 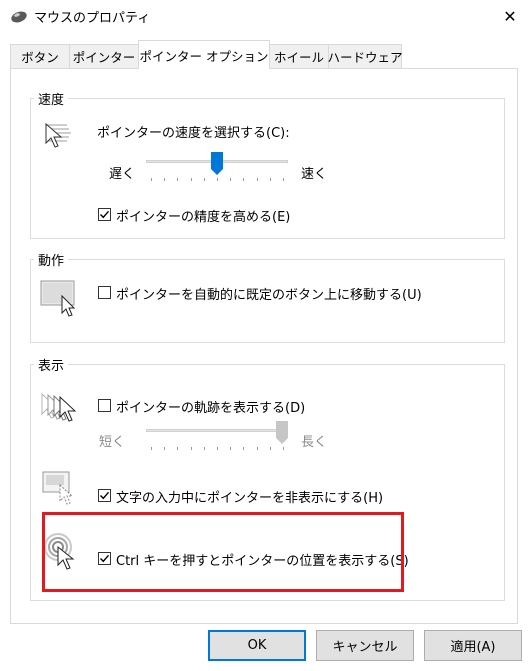 I want to click on hide-pointer-icon, so click(x=61, y=489).